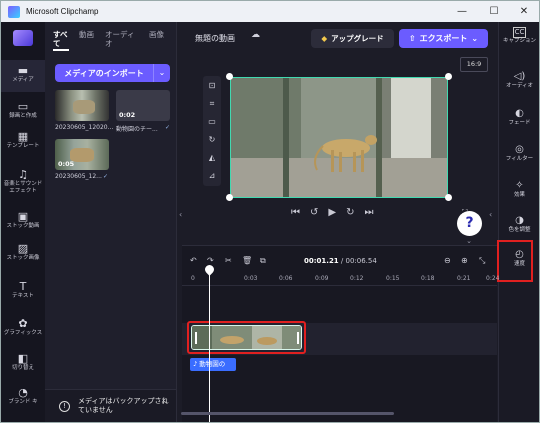  What do you see at coordinates (61, 40) in the screenshot?
I see `tab-all: すべて` at bounding box center [61, 40].